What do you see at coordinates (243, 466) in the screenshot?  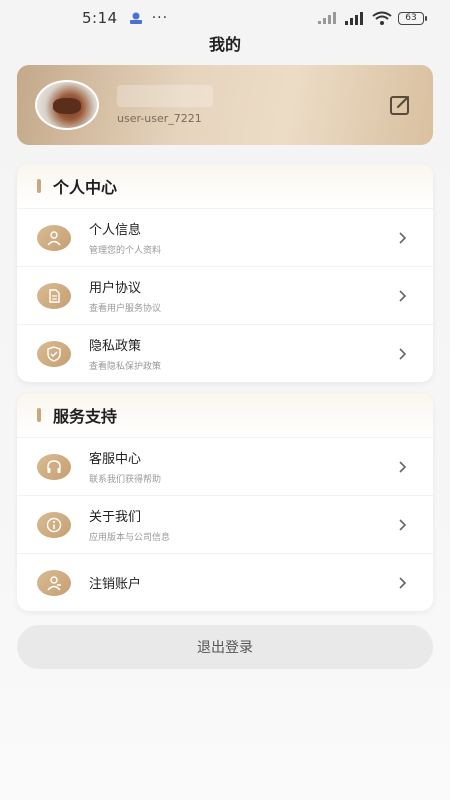 I see `menu-text: 客服中心 联系我们获得帮助` at bounding box center [243, 466].